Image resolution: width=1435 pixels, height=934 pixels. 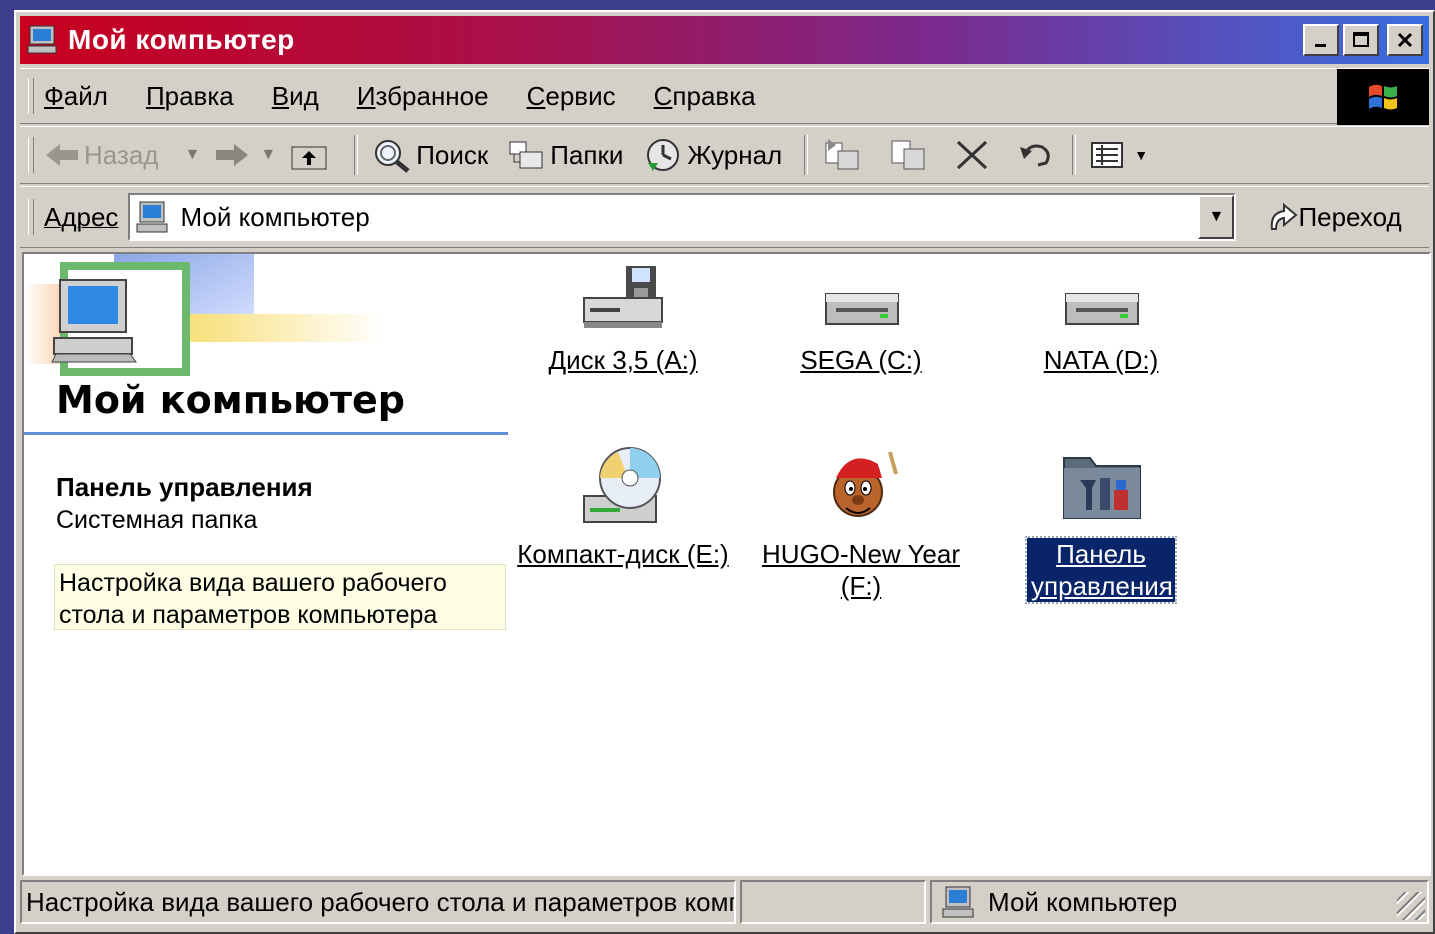 I want to click on views-button: ▼, so click(x=1119, y=155).